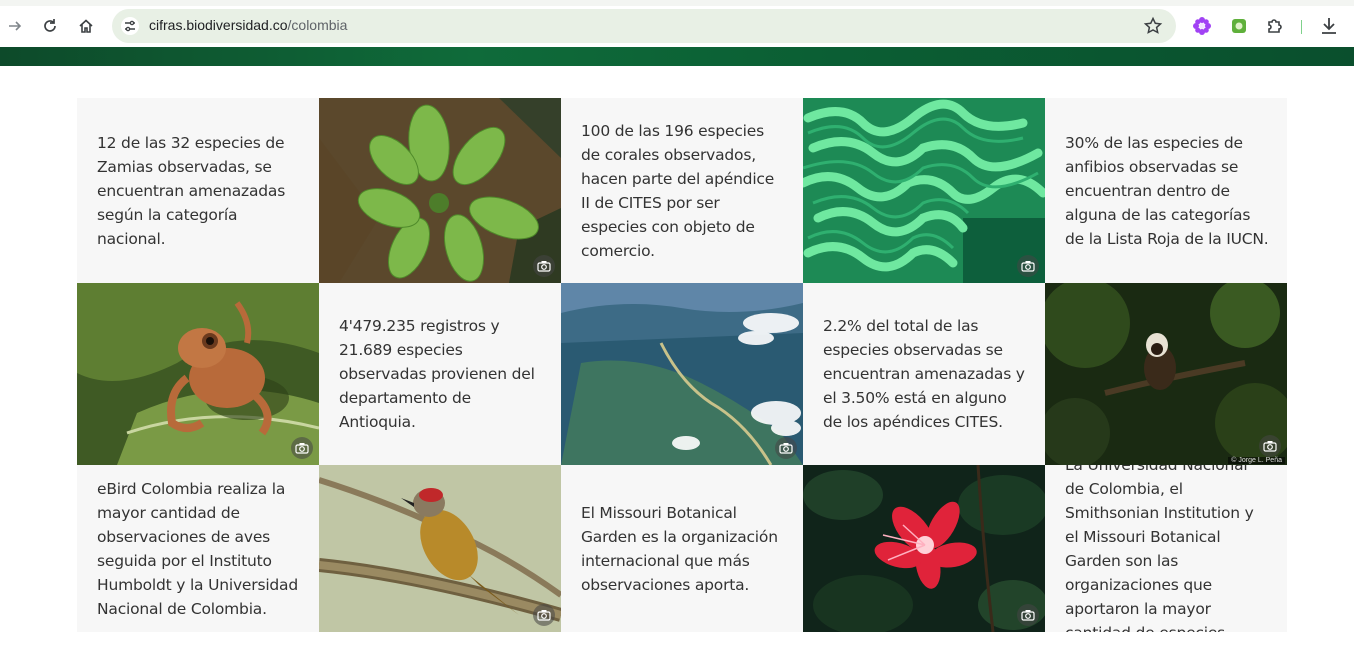 The height and width of the screenshot is (655, 1354). What do you see at coordinates (1329, 26) in the screenshot?
I see `download-icon` at bounding box center [1329, 26].